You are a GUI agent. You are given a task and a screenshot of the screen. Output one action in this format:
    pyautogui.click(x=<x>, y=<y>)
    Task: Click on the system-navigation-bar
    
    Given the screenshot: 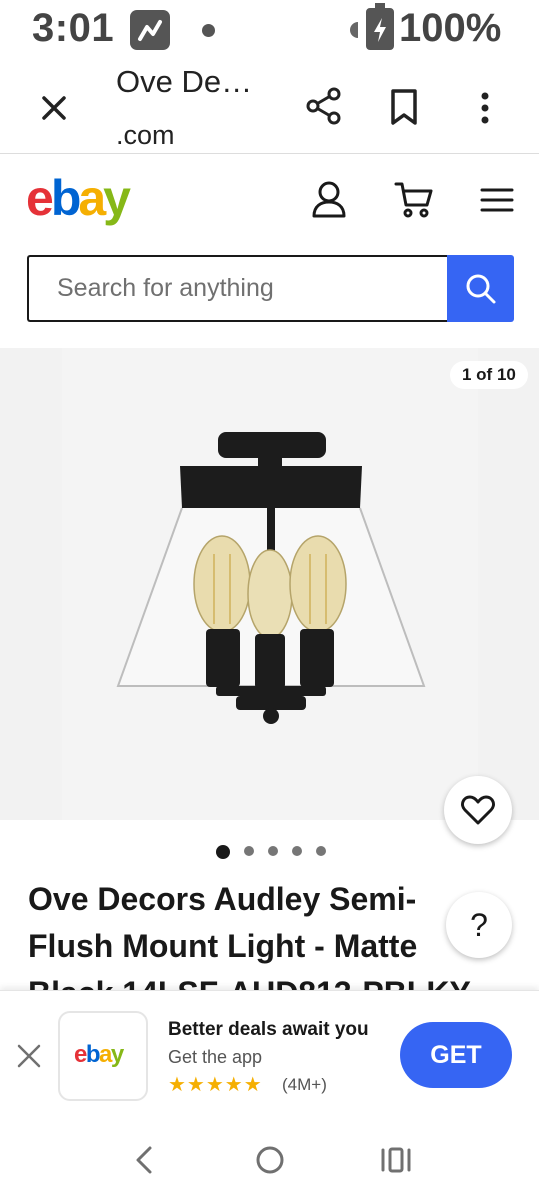 What is the action you would take?
    pyautogui.click(x=269, y=1160)
    